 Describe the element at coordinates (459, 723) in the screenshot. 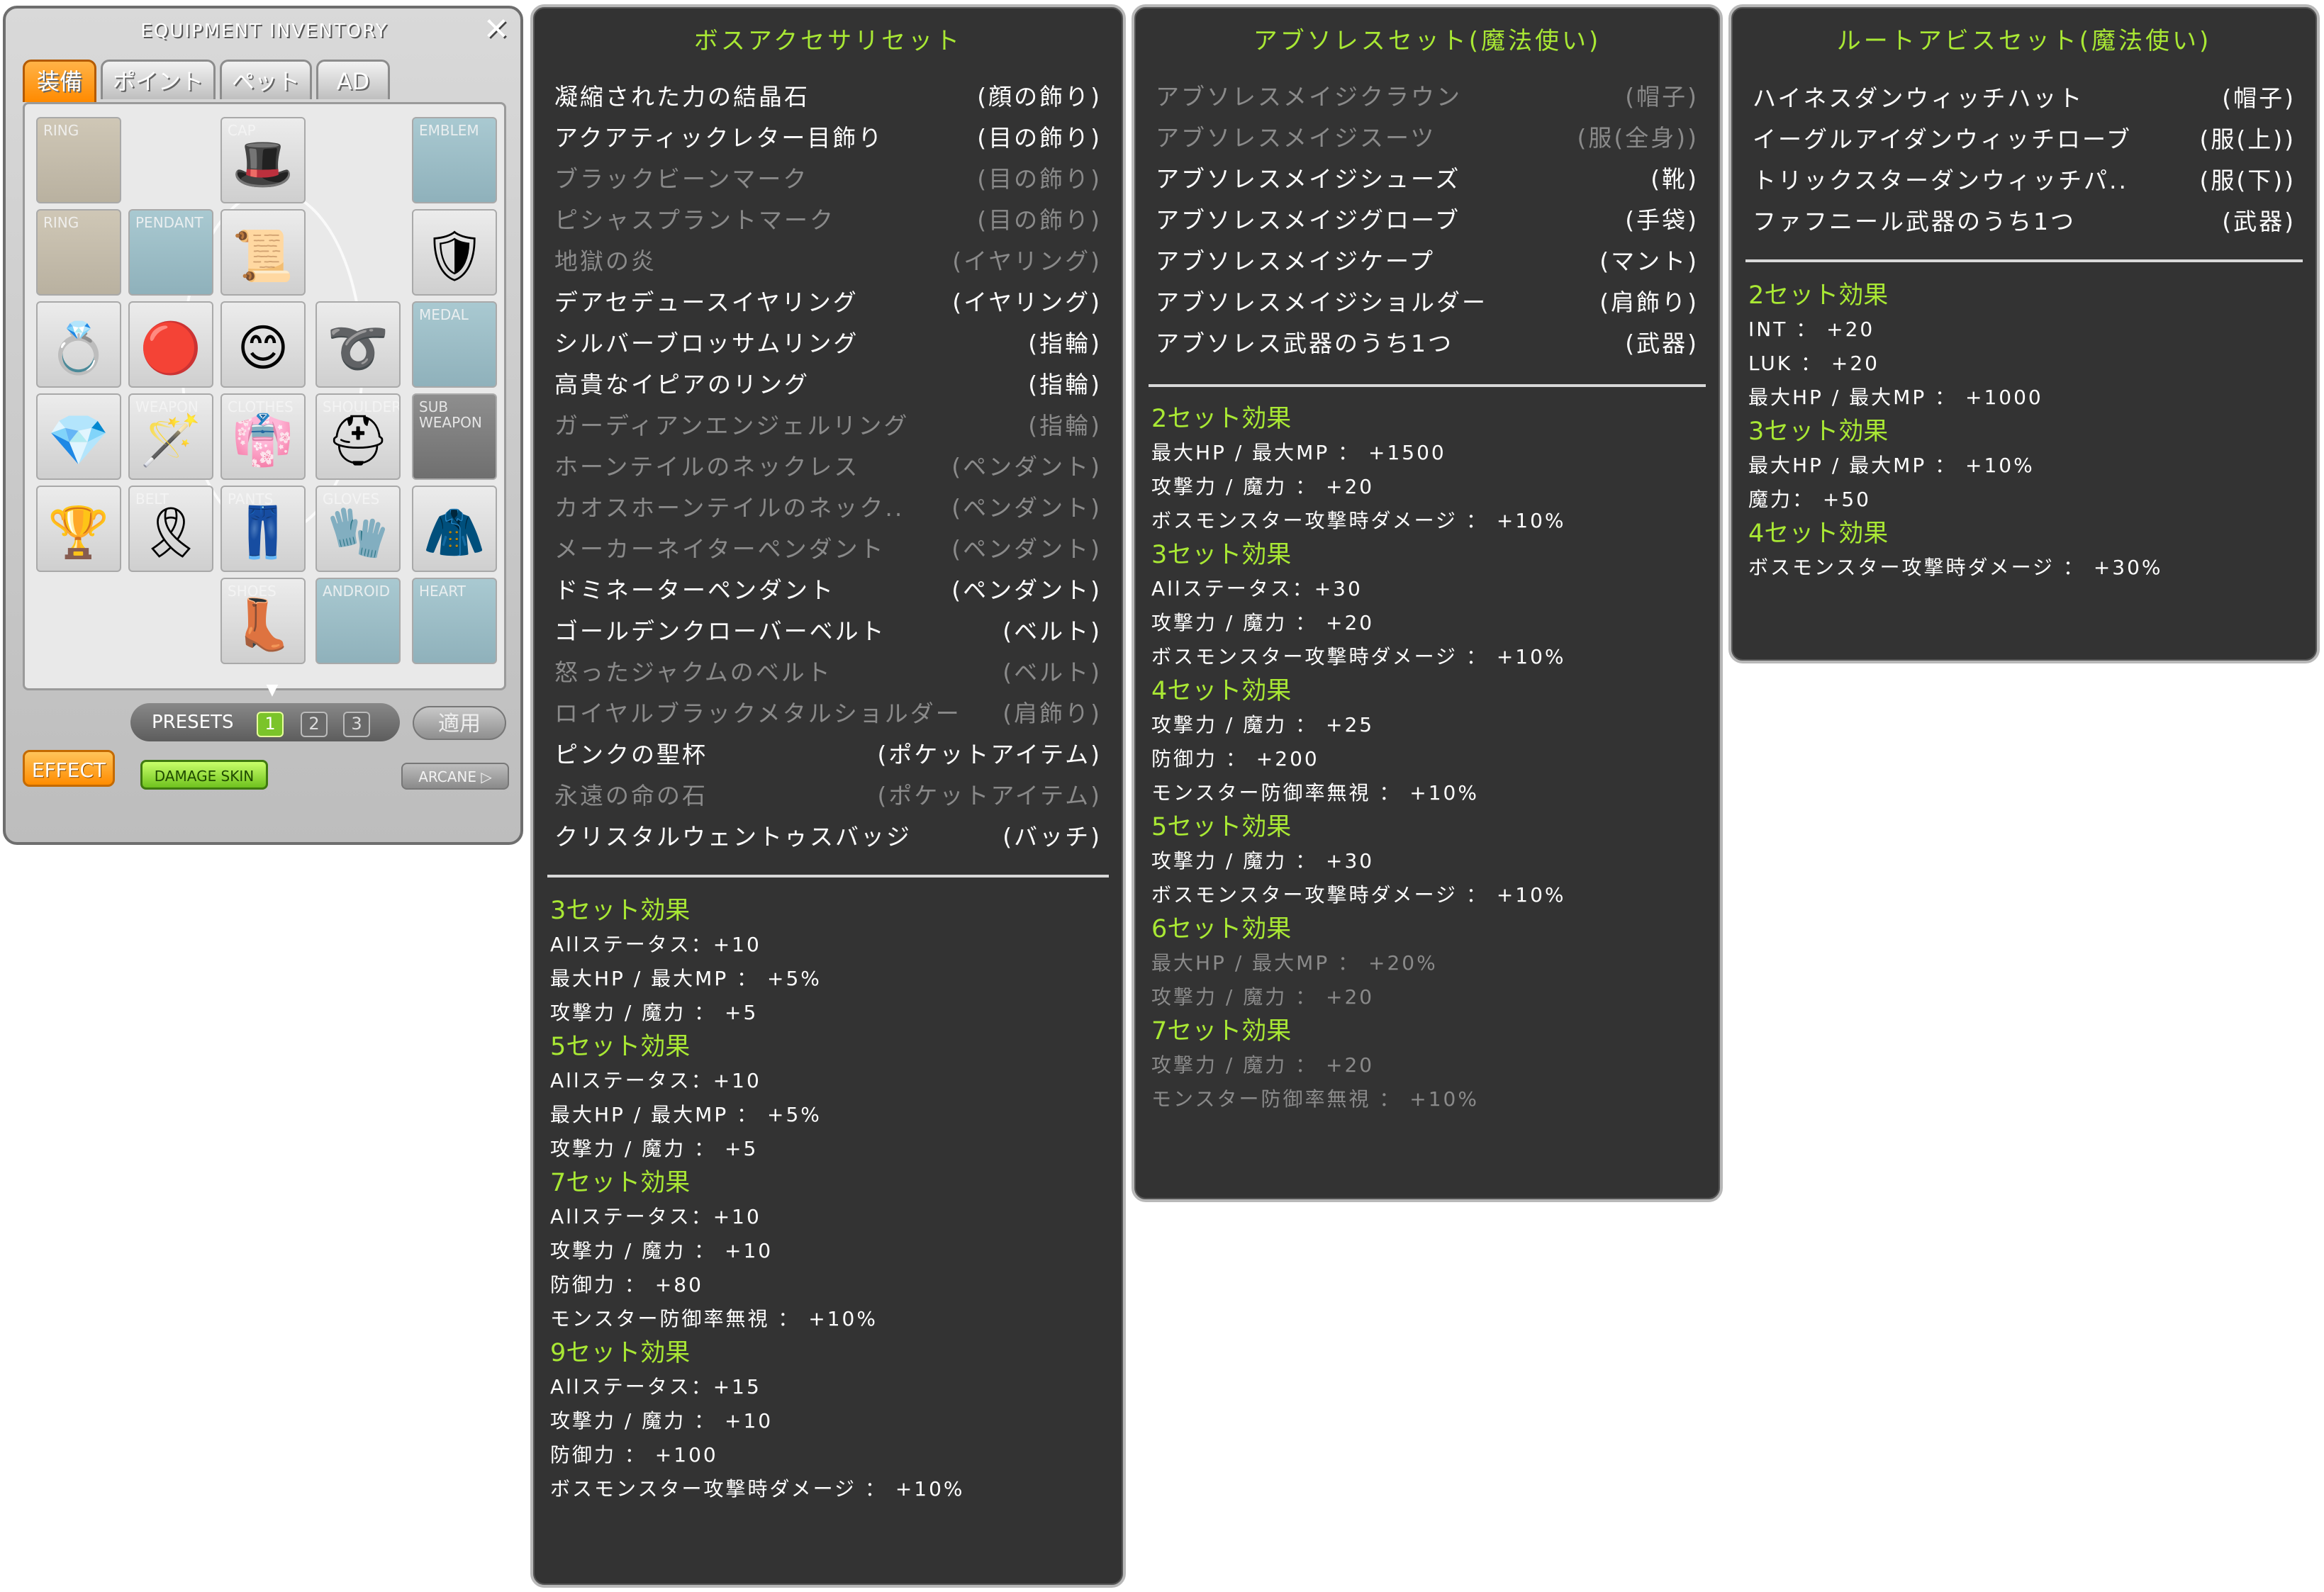

I see `apply-button: 適用` at that location.